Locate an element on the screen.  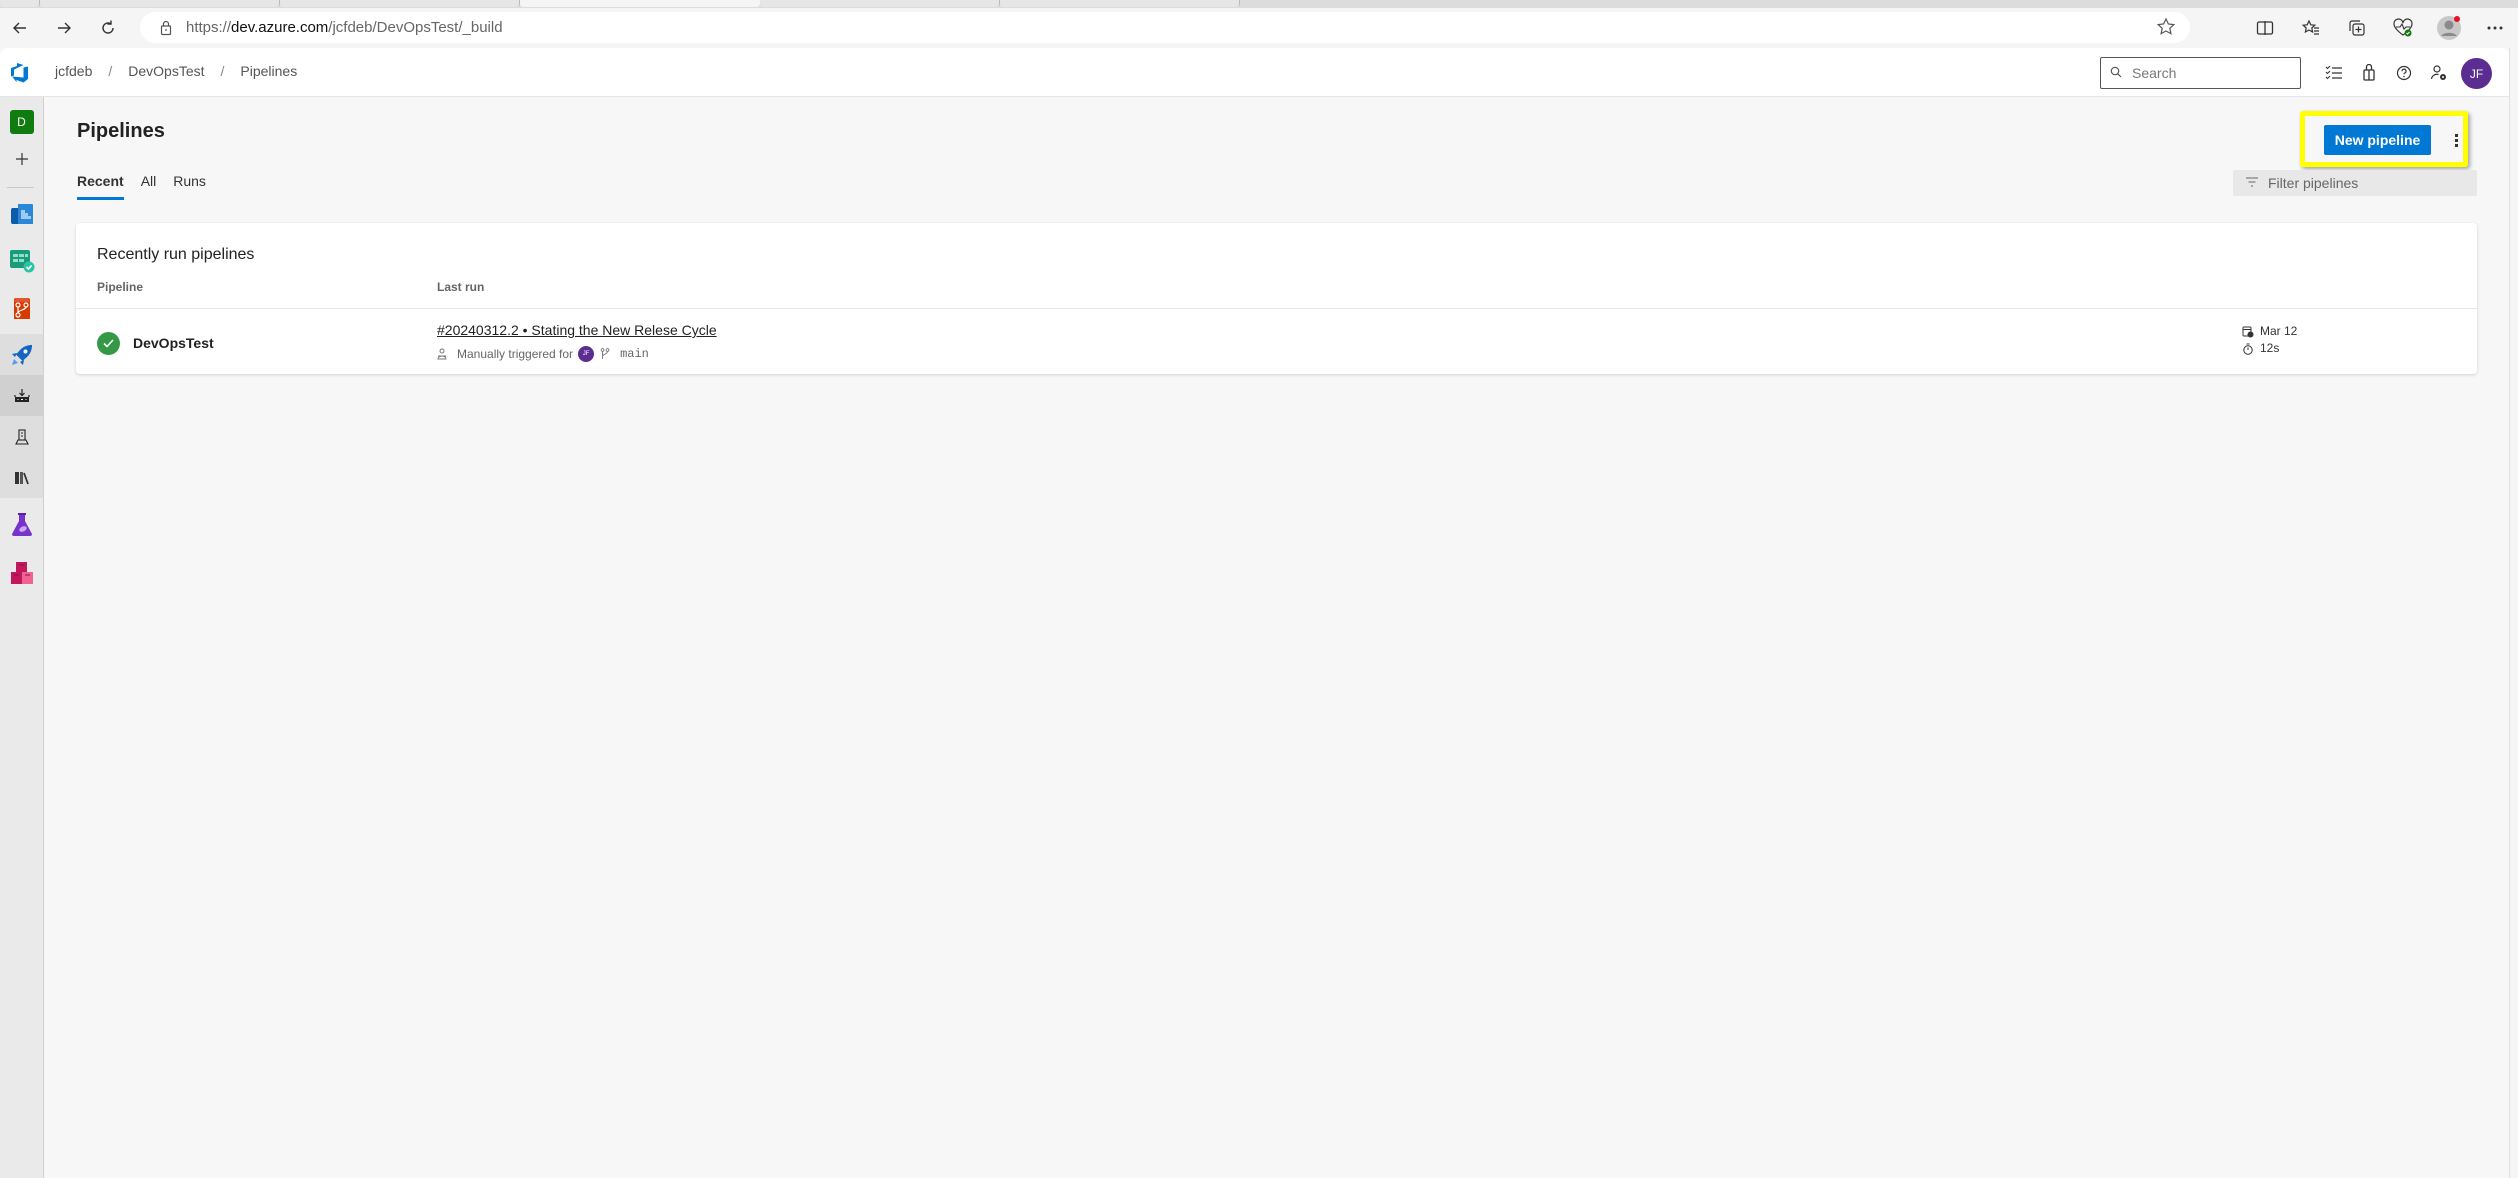
header-icons is located at coordinates (2386, 73).